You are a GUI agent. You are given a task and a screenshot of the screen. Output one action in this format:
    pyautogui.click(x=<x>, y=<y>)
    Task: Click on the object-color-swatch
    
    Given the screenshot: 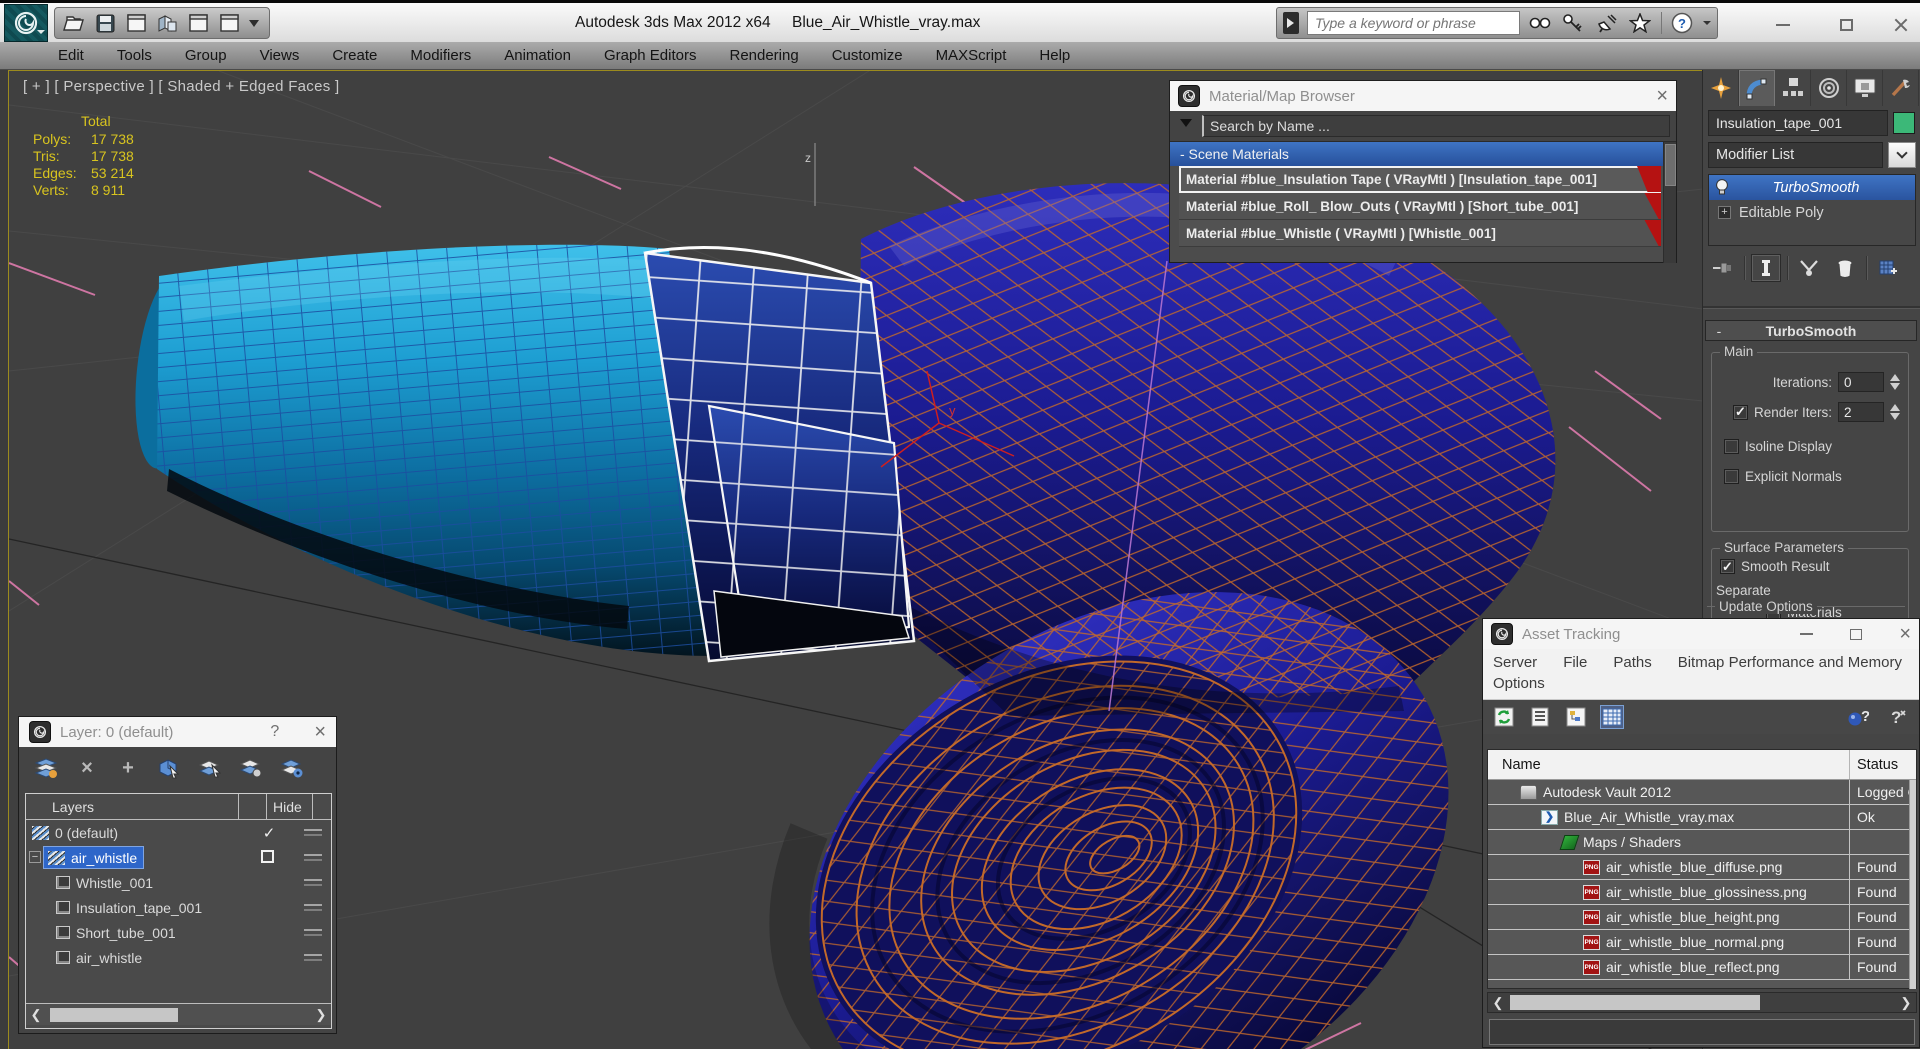 What is the action you would take?
    pyautogui.click(x=1904, y=123)
    